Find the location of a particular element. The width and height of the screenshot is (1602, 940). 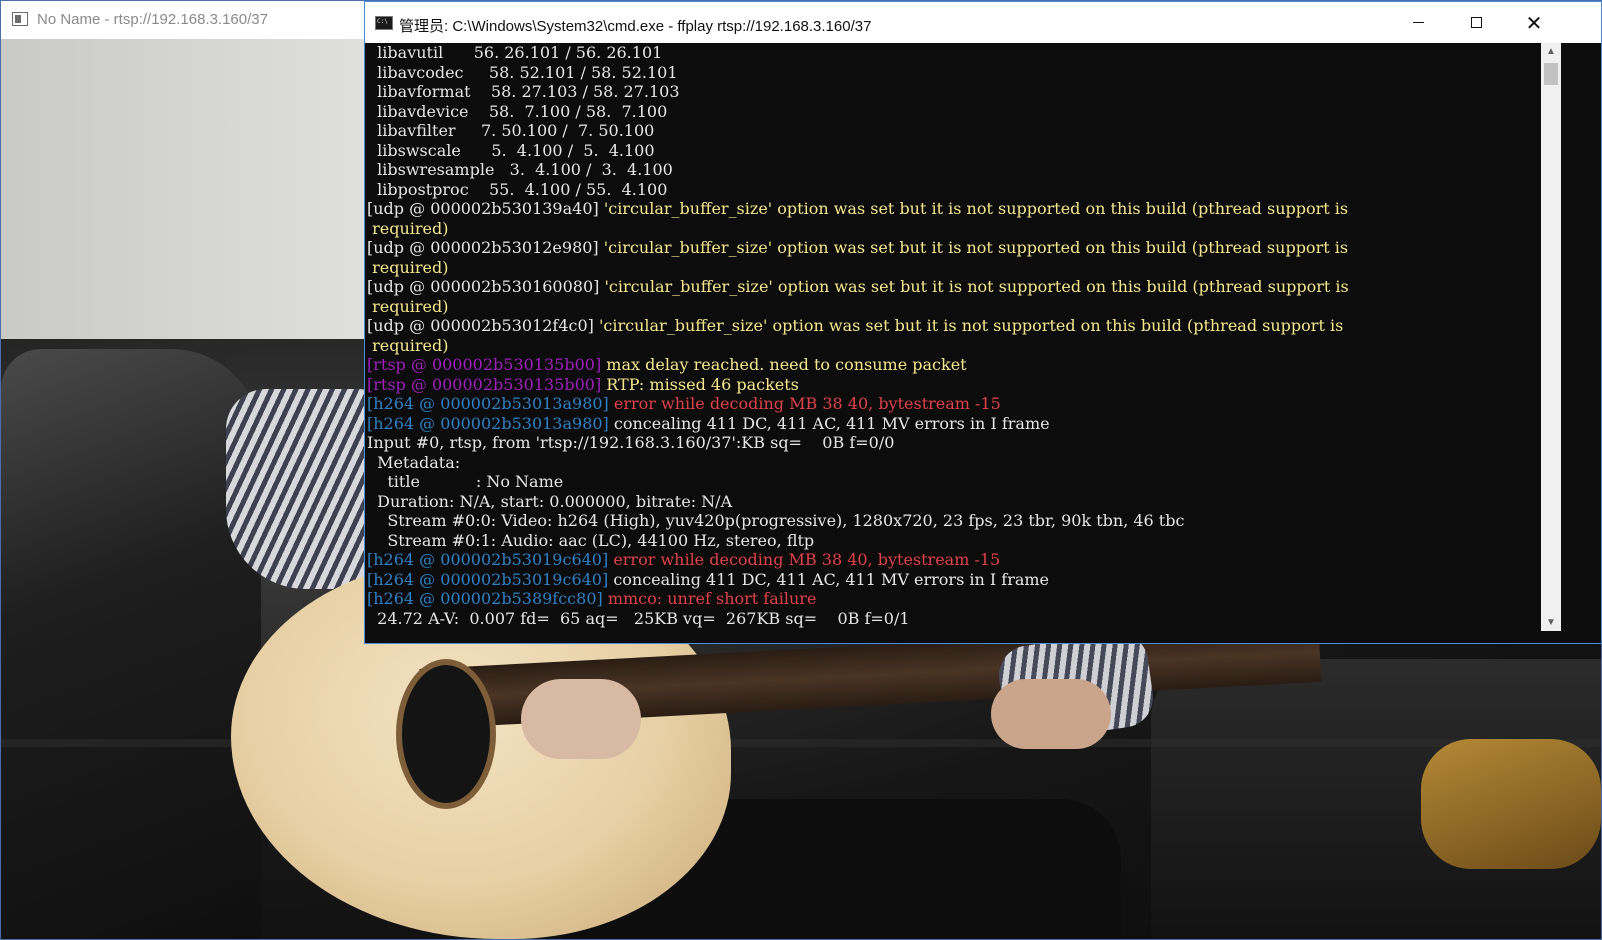

console-text: libavfilter 7. 50.100 / 7. 50.100 is located at coordinates (511, 130).